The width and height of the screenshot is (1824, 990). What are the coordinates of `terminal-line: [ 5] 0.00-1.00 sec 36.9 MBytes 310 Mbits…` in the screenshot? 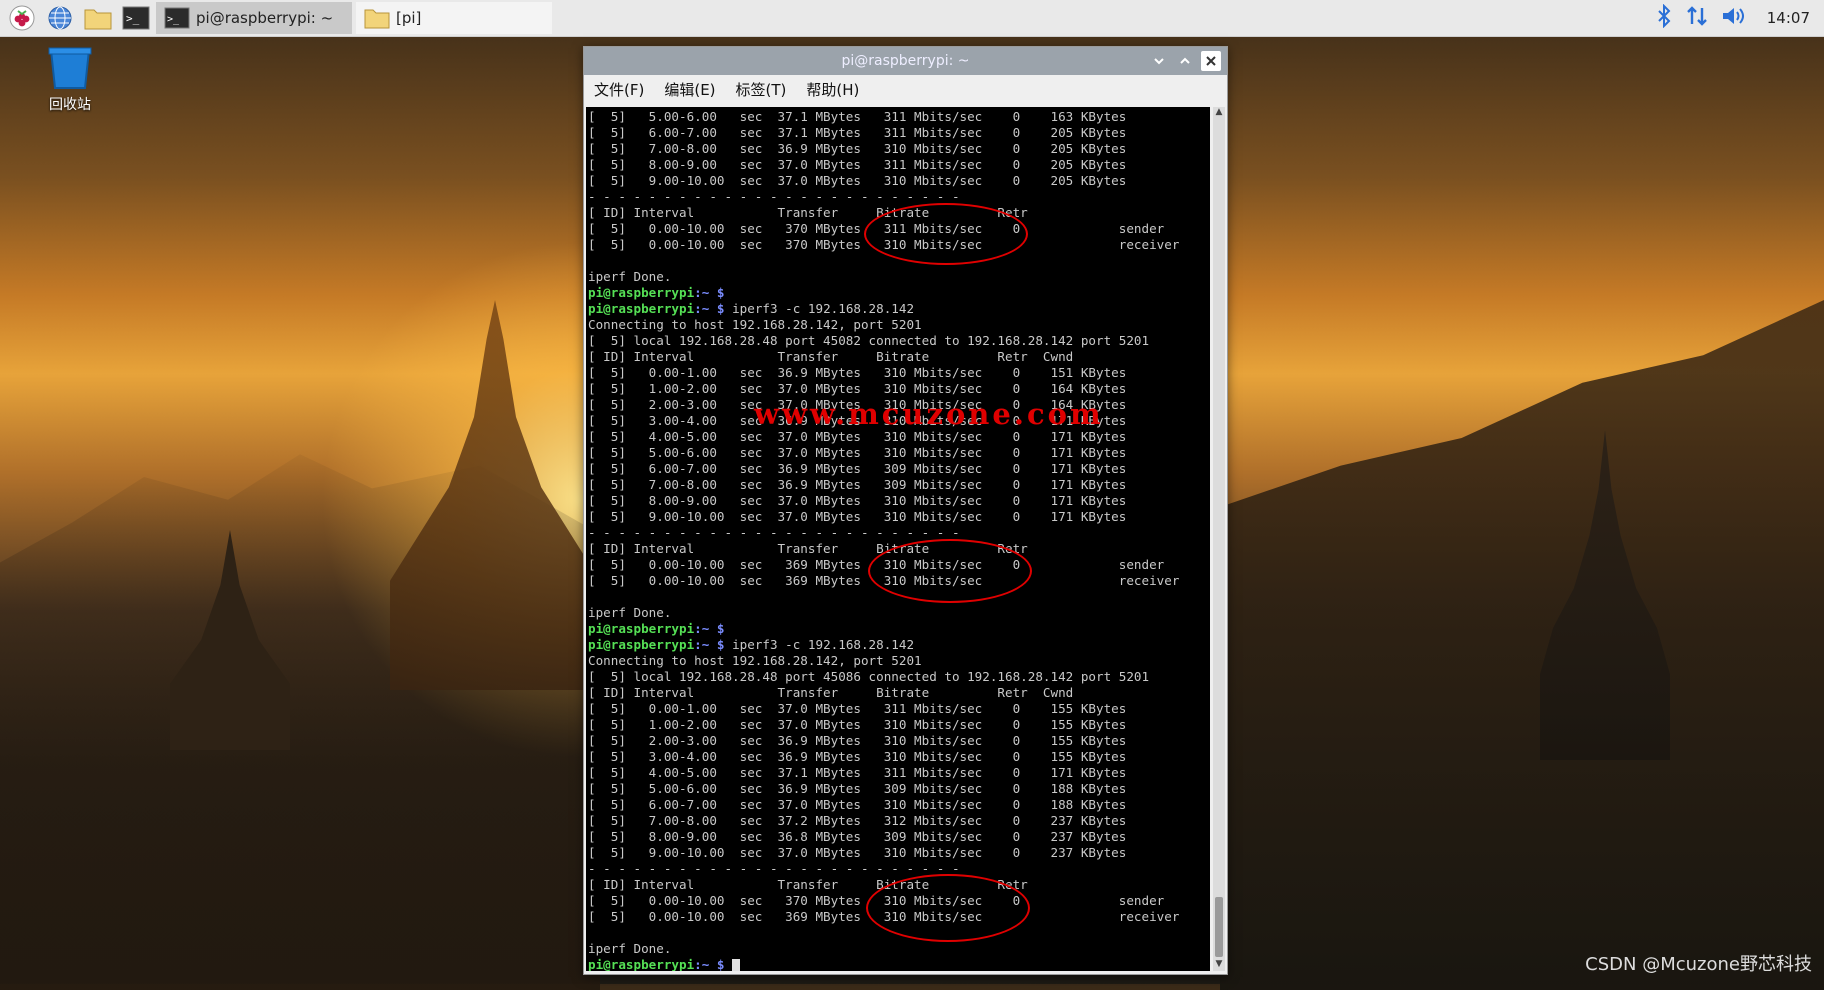 It's located at (857, 372).